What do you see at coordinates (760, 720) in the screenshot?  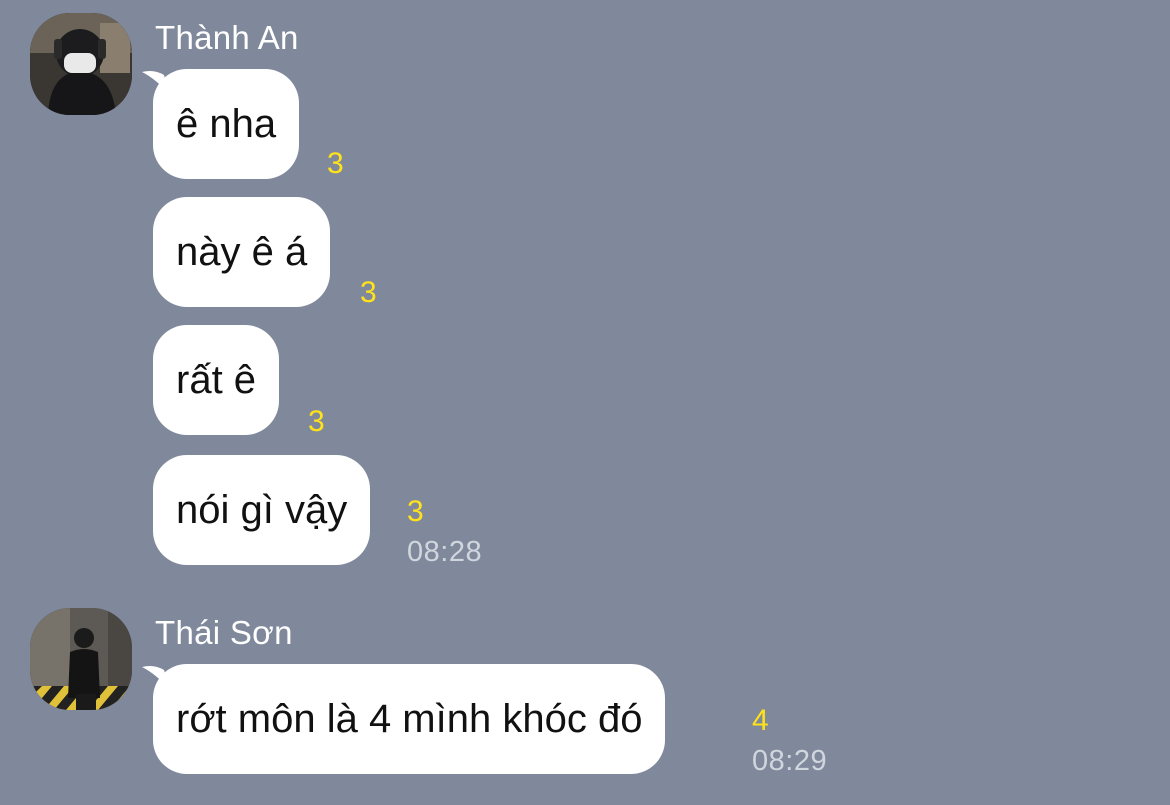 I see `read-count: 4` at bounding box center [760, 720].